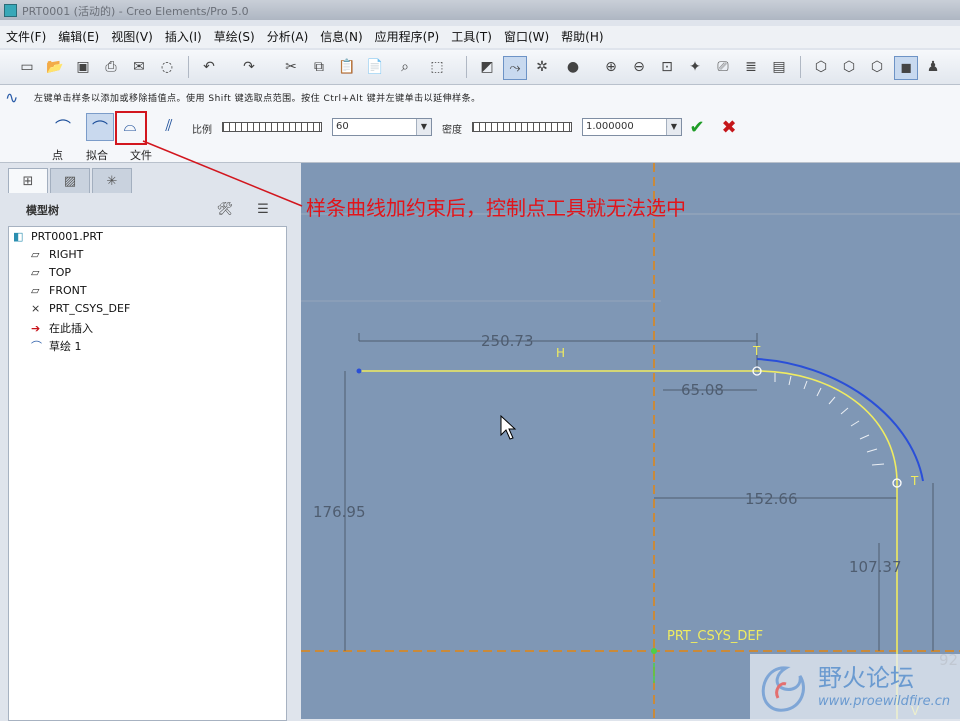 This screenshot has width=960, height=721. Describe the element at coordinates (169, 126) in the screenshot. I see `curvature-analysis-button: ⫽` at that location.